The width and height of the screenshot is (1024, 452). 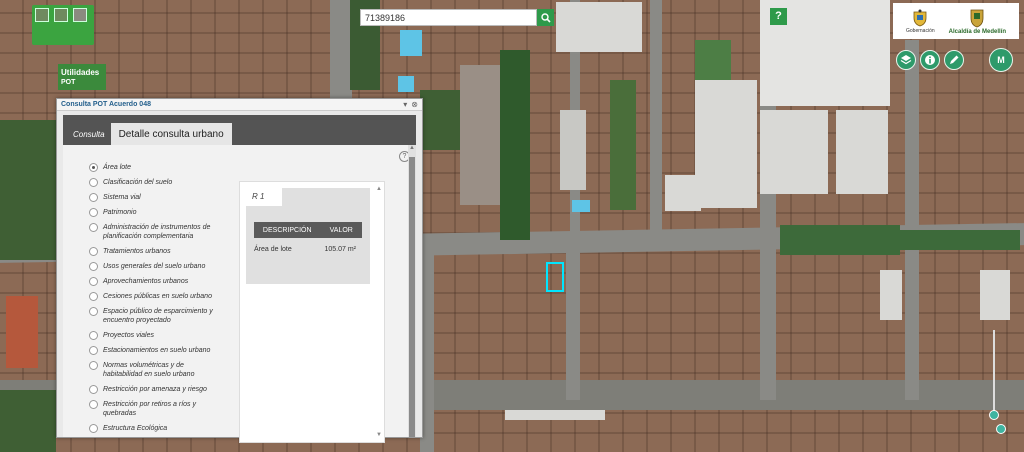 What do you see at coordinates (581, 206) in the screenshot?
I see `pool` at bounding box center [581, 206].